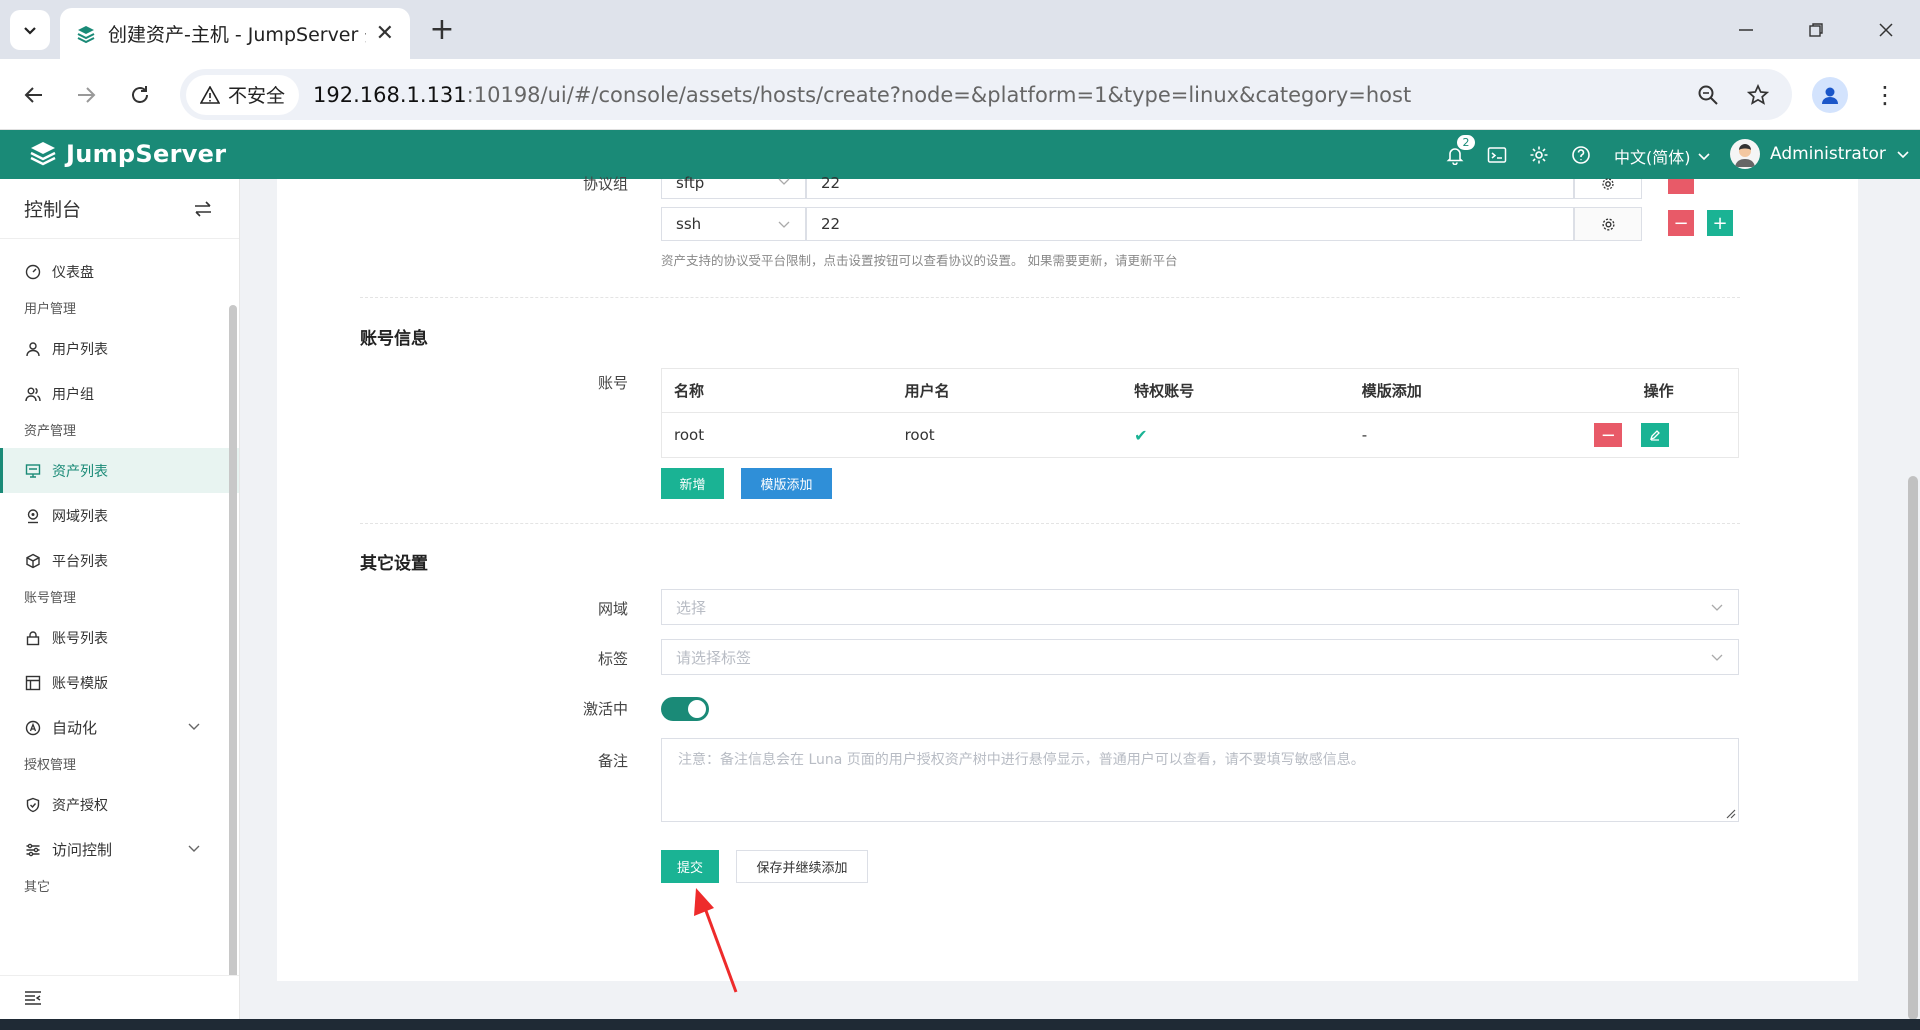 Image resolution: width=1920 pixels, height=1030 pixels. I want to click on remove-protocol-button-sftp, so click(1681, 186).